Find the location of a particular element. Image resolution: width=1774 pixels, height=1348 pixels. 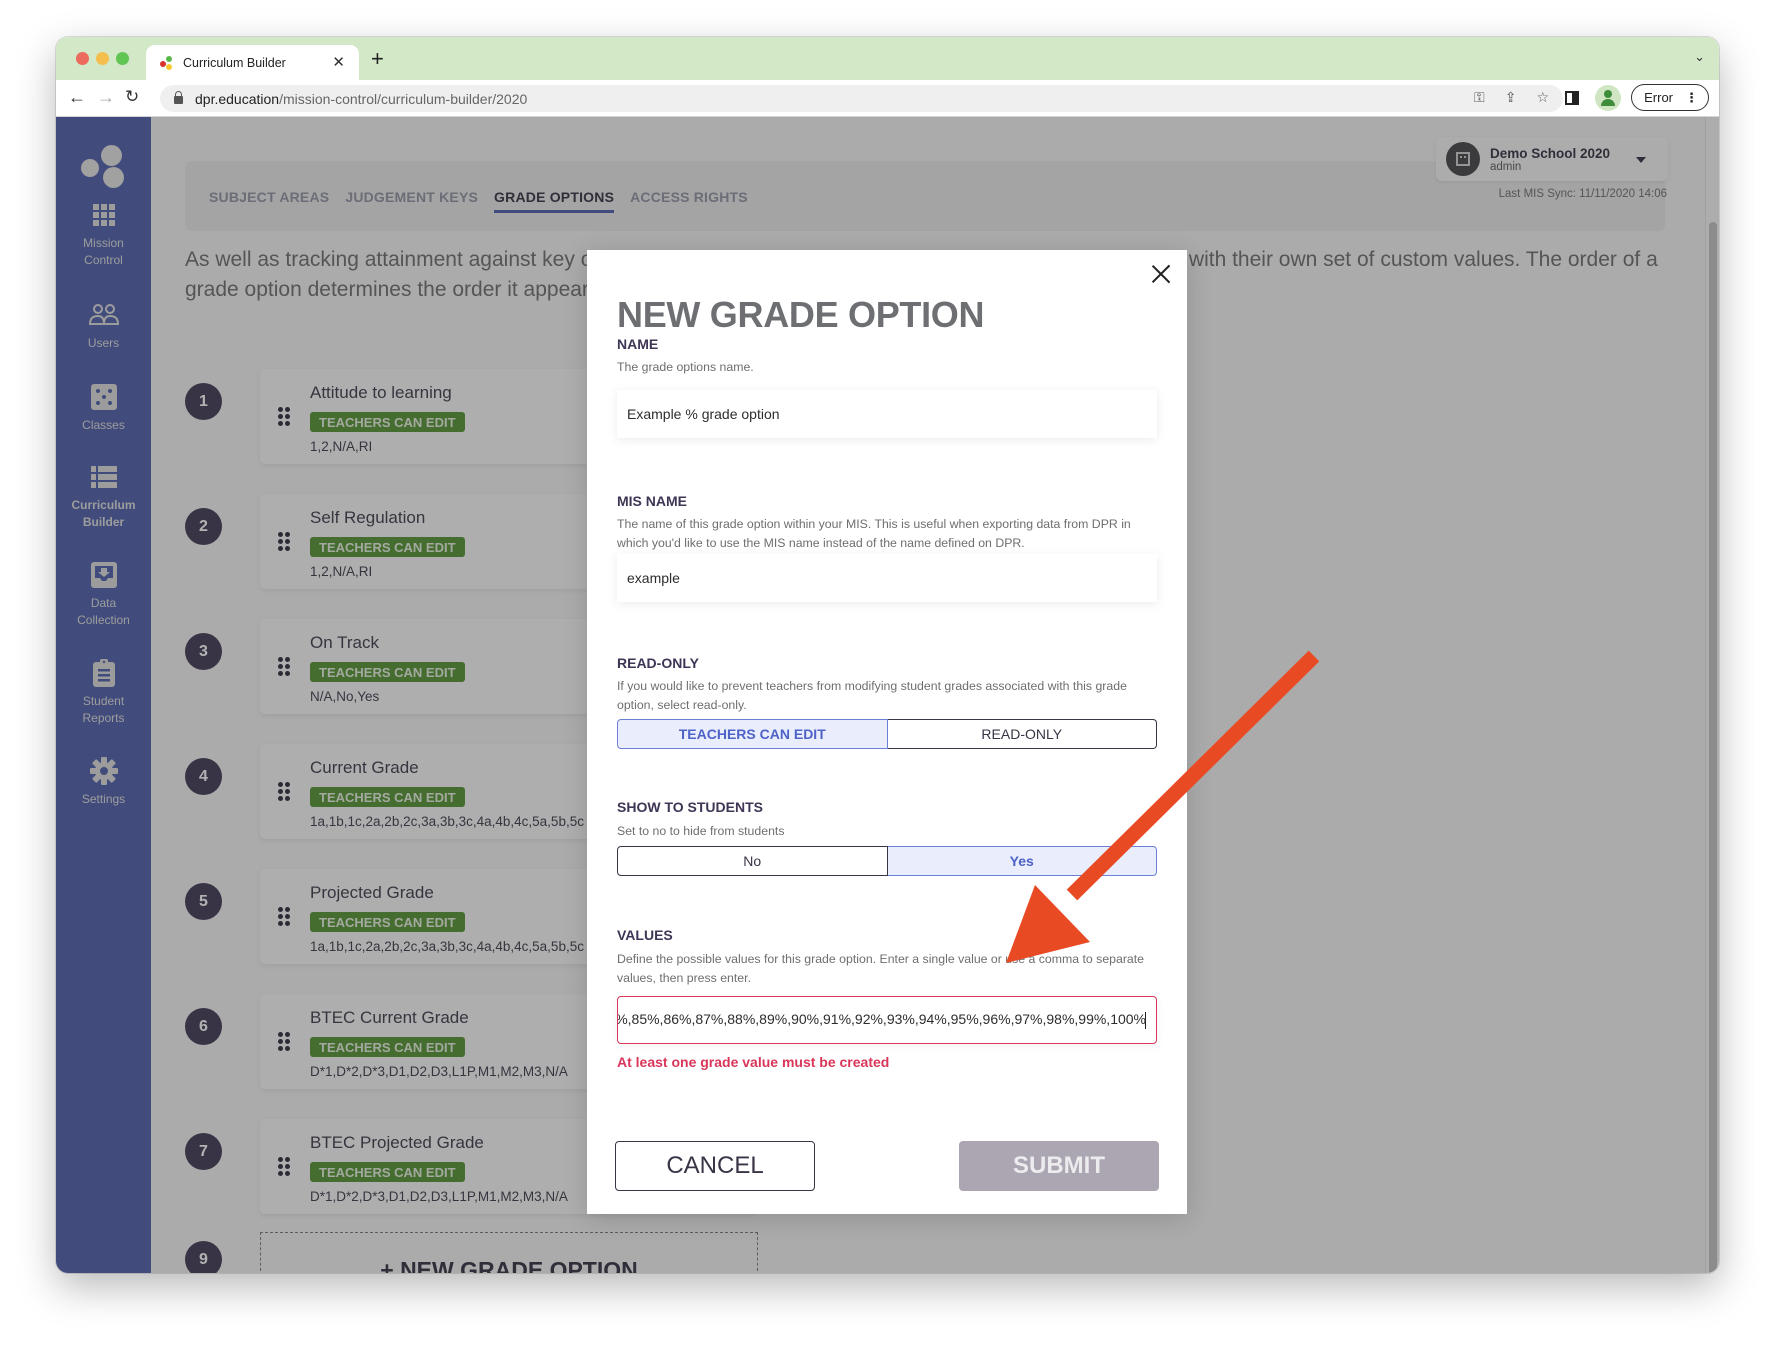

teachers-can-edit-option: TEACHERS CAN EDIT is located at coordinates (752, 734).